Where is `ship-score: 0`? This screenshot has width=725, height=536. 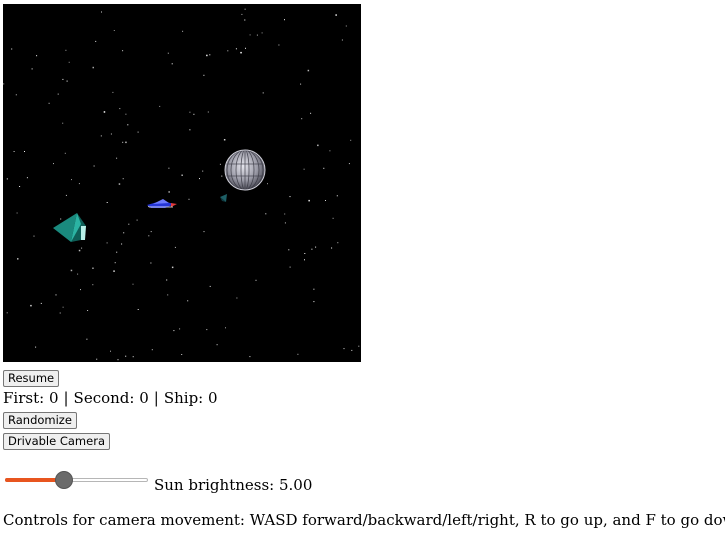 ship-score: 0 is located at coordinates (213, 398).